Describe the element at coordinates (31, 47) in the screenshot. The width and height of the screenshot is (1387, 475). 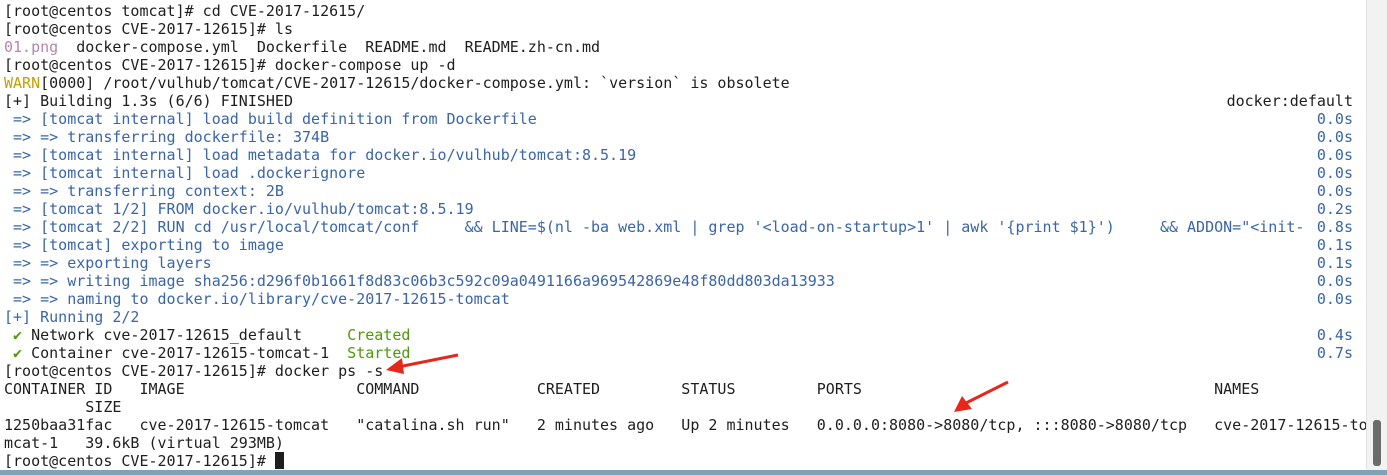
I see `terminal-text: 01.png` at that location.